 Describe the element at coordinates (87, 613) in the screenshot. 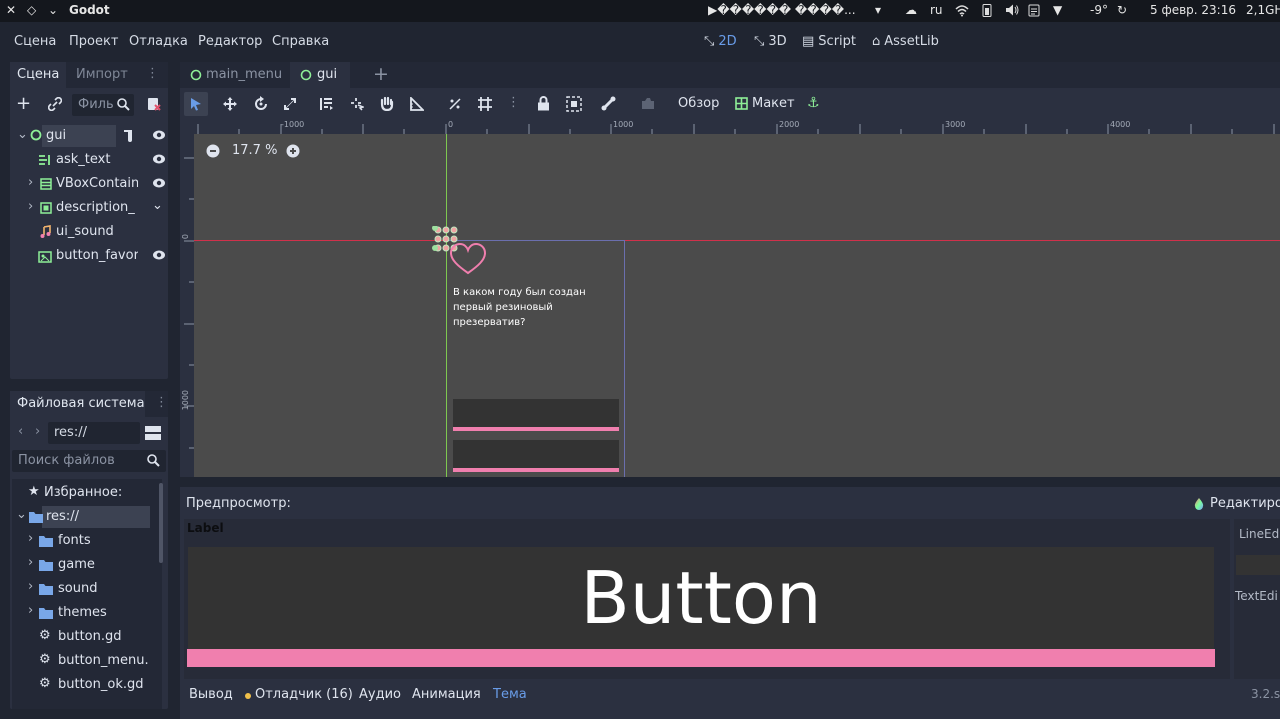

I see `file-row-themes: › themes` at that location.